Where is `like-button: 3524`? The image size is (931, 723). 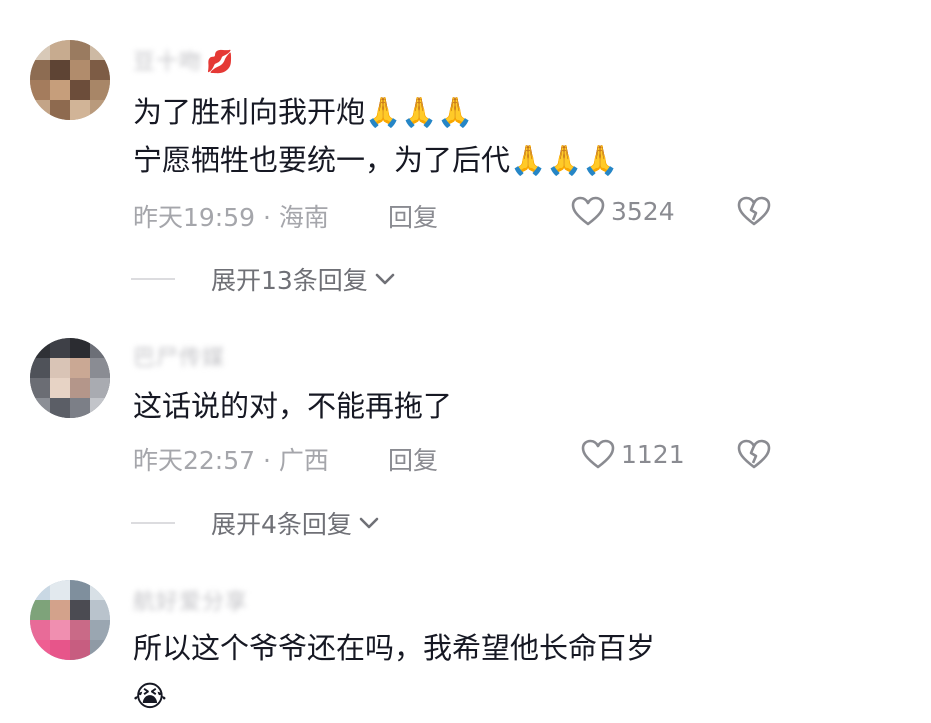 like-button: 3524 is located at coordinates (623, 211).